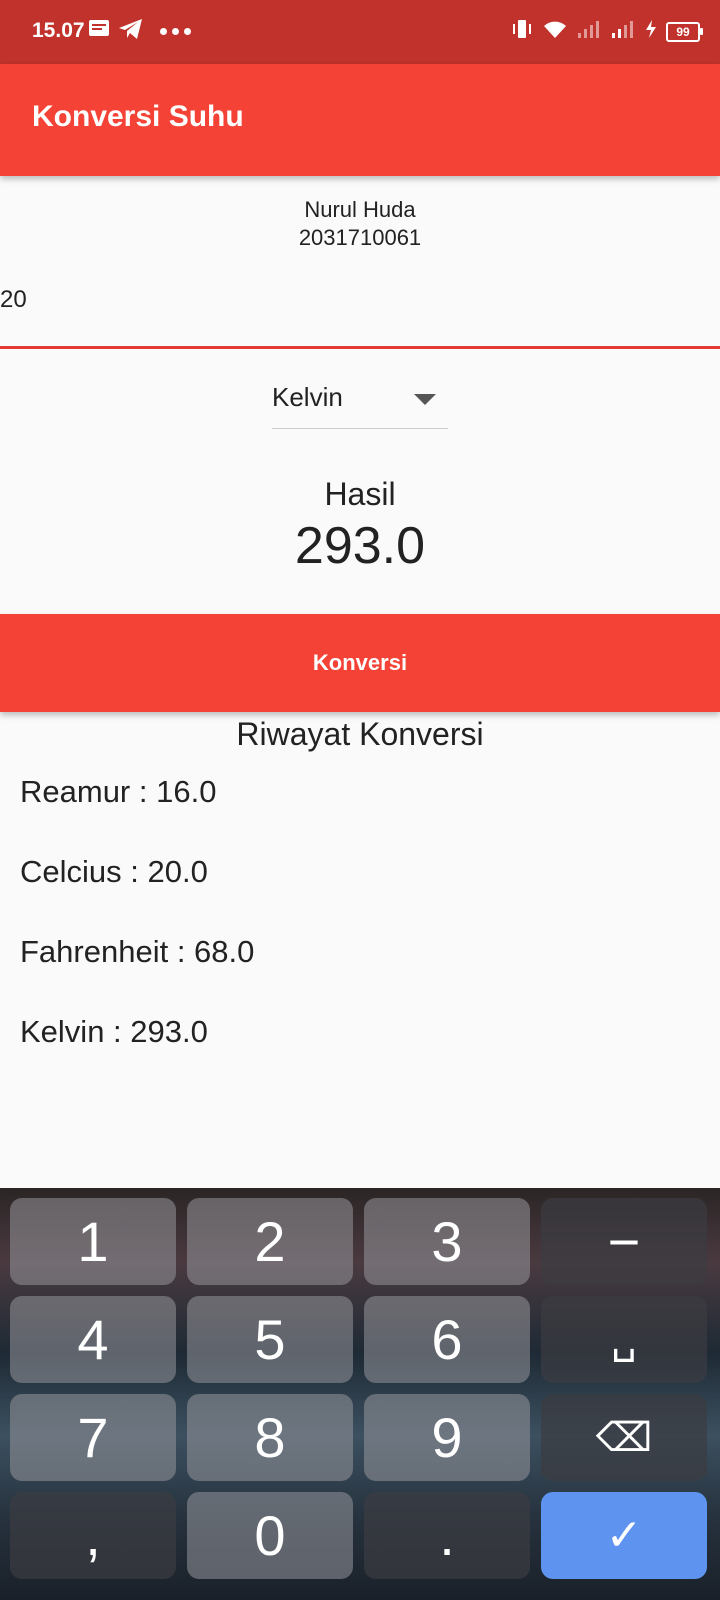  I want to click on key-period: ., so click(447, 1535).